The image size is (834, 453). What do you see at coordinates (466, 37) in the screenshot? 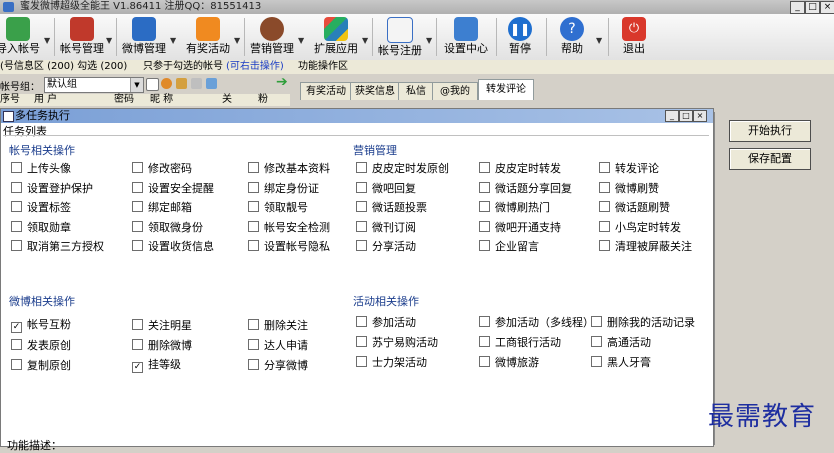
I see `settings-button: 设置中心` at bounding box center [466, 37].